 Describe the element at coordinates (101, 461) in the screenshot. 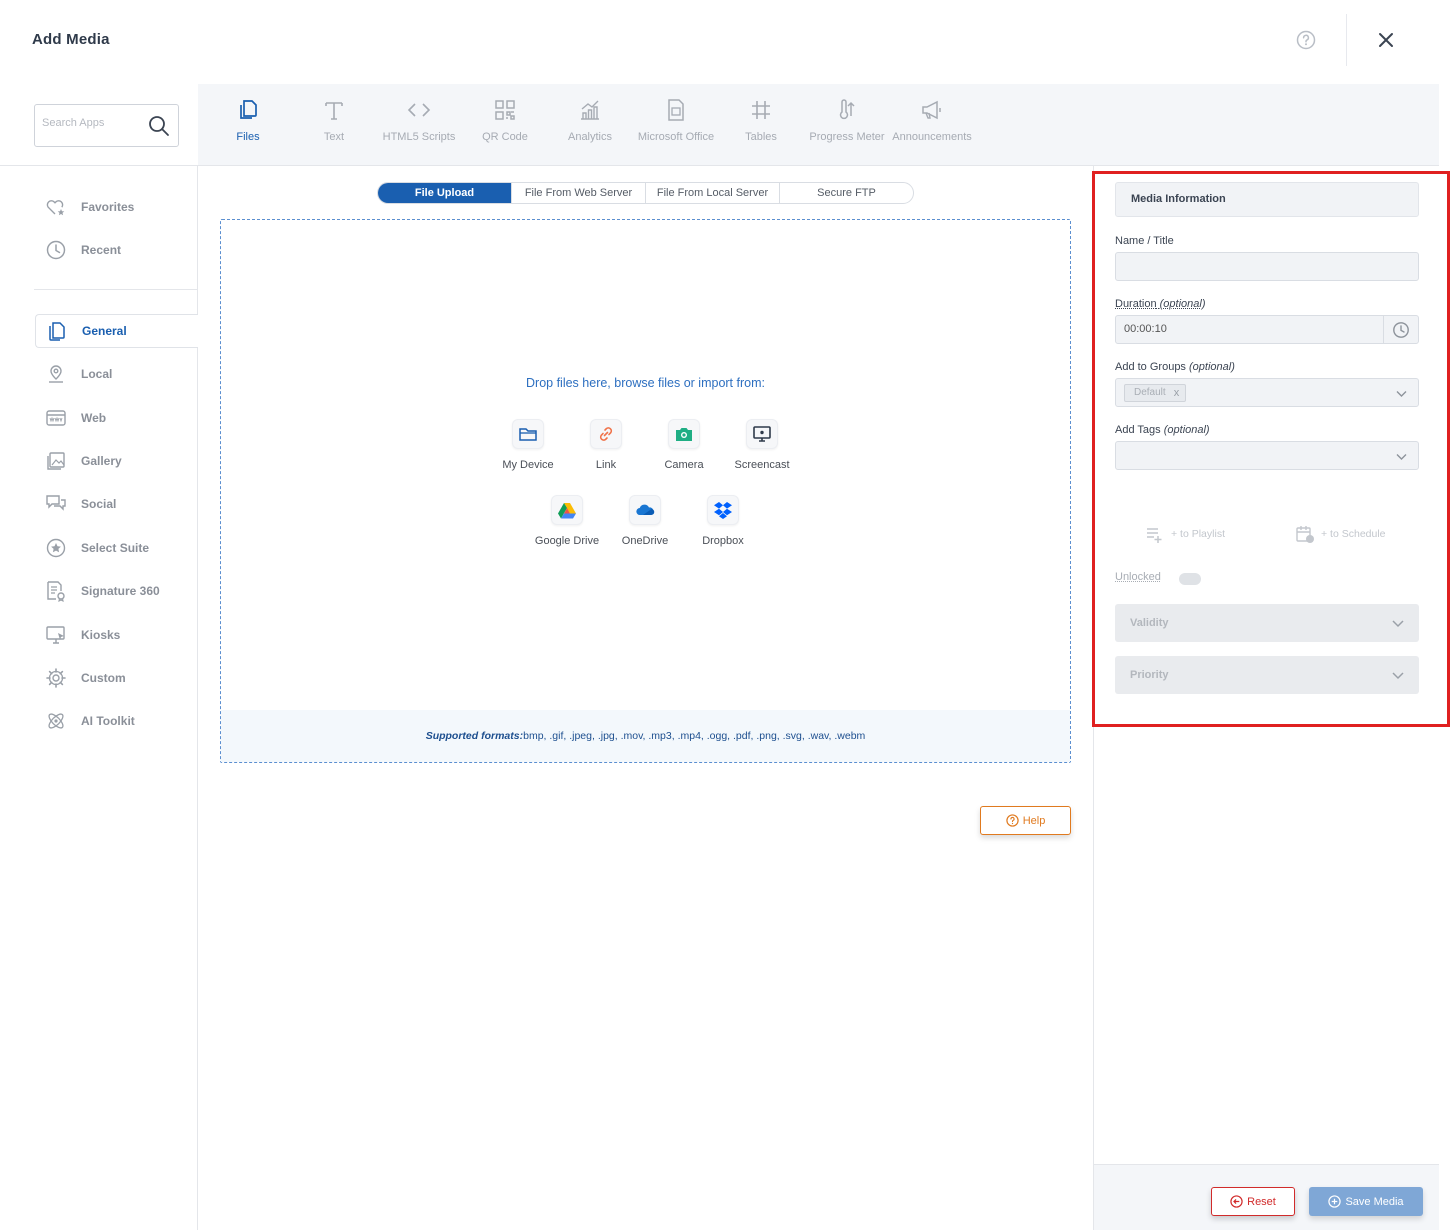

I see `sidebar-item-label: Gallery` at that location.